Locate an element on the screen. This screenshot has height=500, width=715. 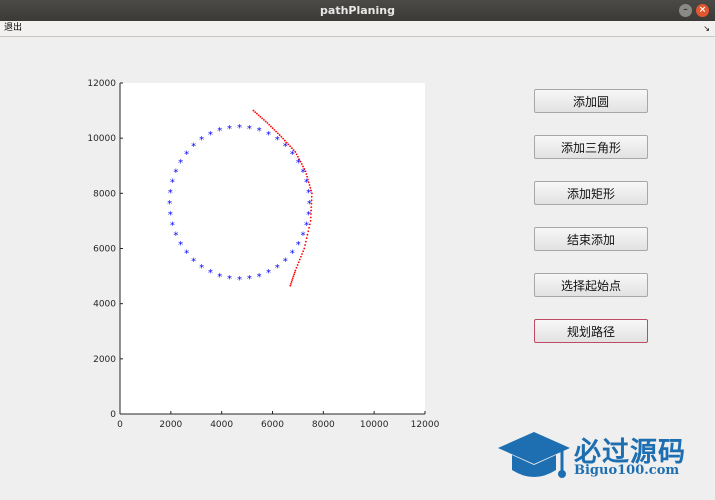
x-tick-label: 4000 is located at coordinates (221, 425).